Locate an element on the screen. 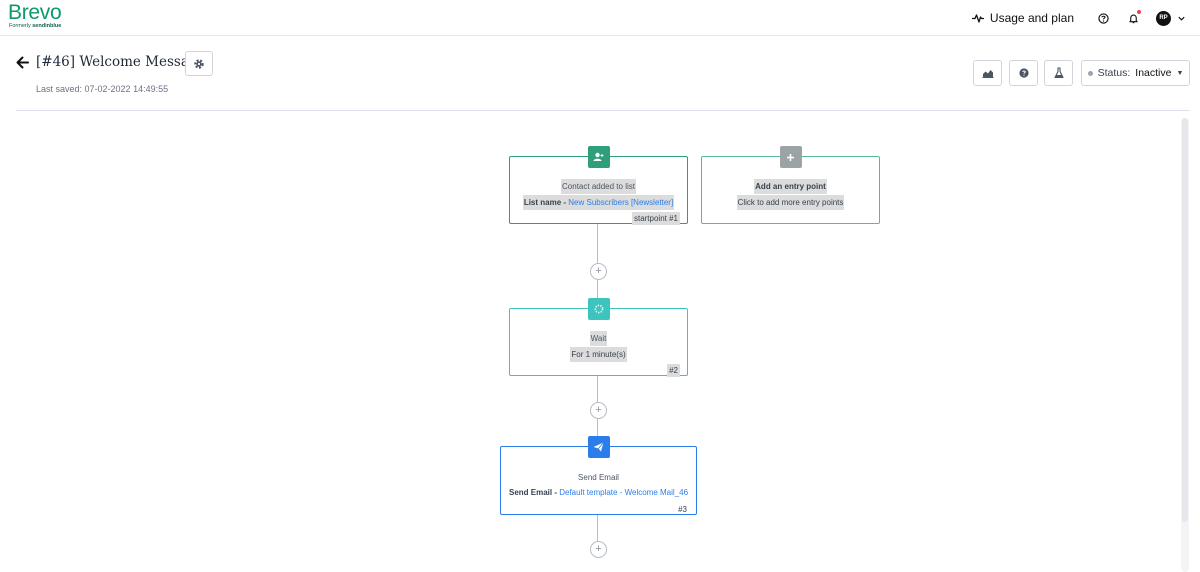 The height and width of the screenshot is (572, 1200). area-chart-icon is located at coordinates (987, 74).